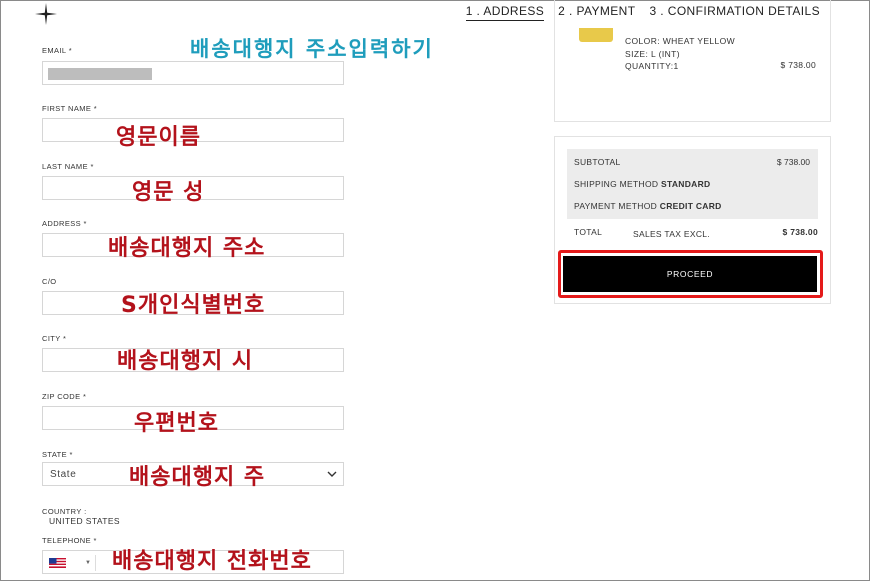 The width and height of the screenshot is (870, 581). I want to click on payment-method-label: PAYMENT METHOD, so click(616, 206).